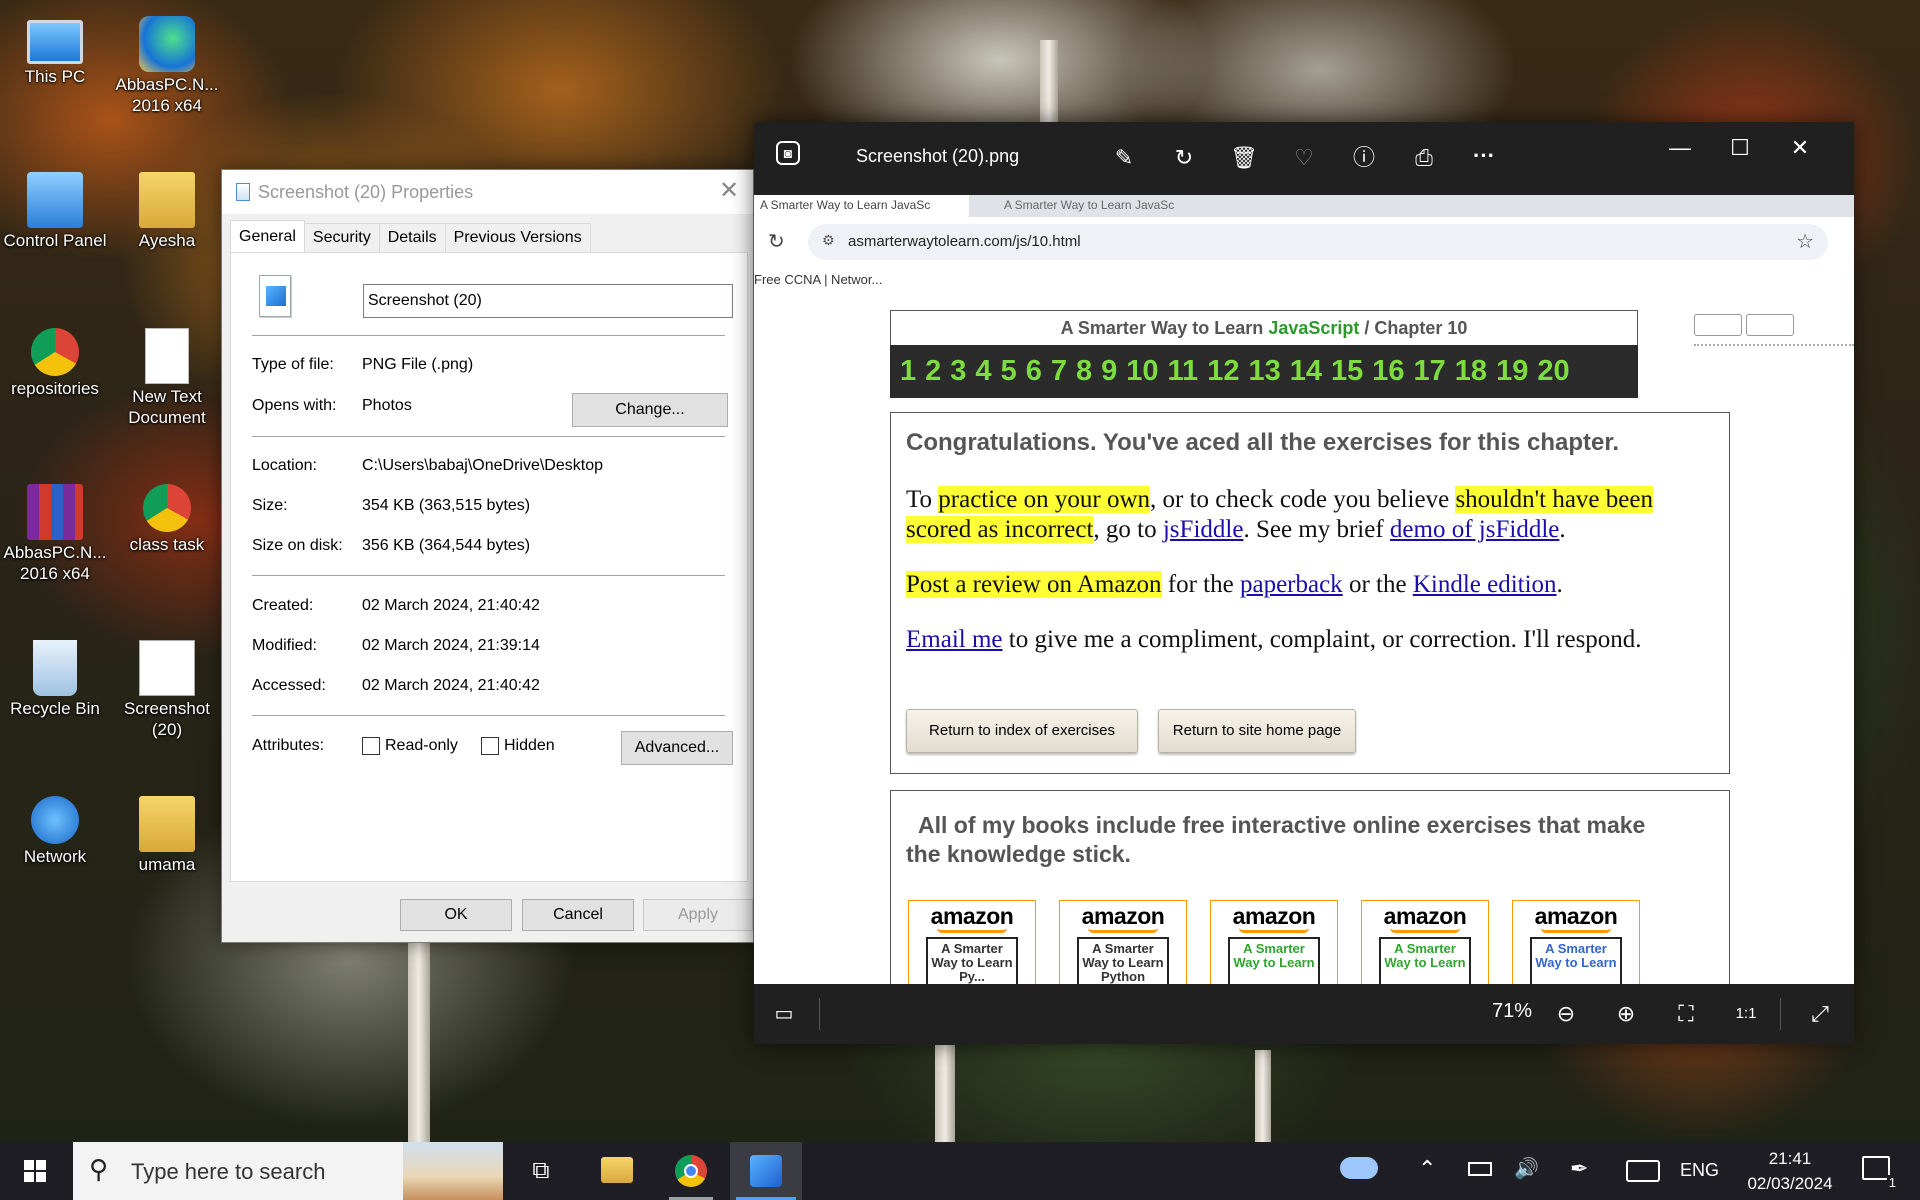 The width and height of the screenshot is (1920, 1200). What do you see at coordinates (1746, 1014) in the screenshot?
I see `actual-size-icon: 1:1` at bounding box center [1746, 1014].